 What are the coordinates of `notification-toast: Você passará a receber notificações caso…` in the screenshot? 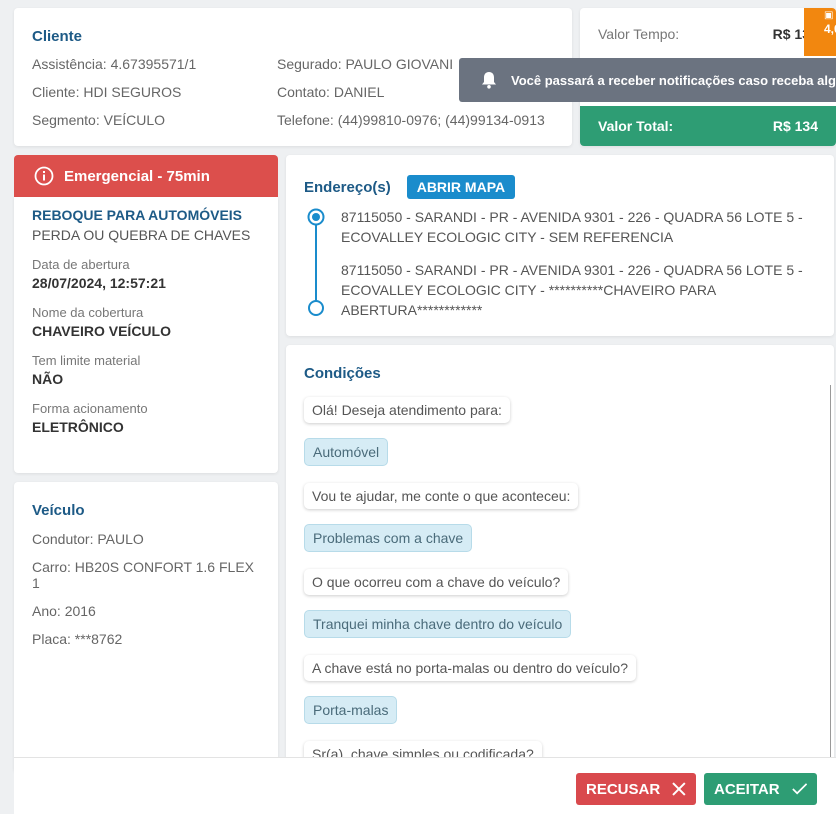 It's located at (647, 80).